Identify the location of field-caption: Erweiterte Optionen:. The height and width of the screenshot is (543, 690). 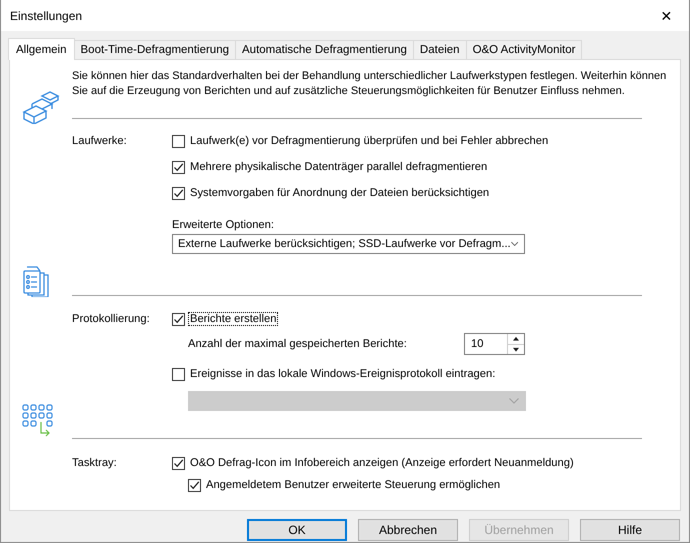
(223, 225).